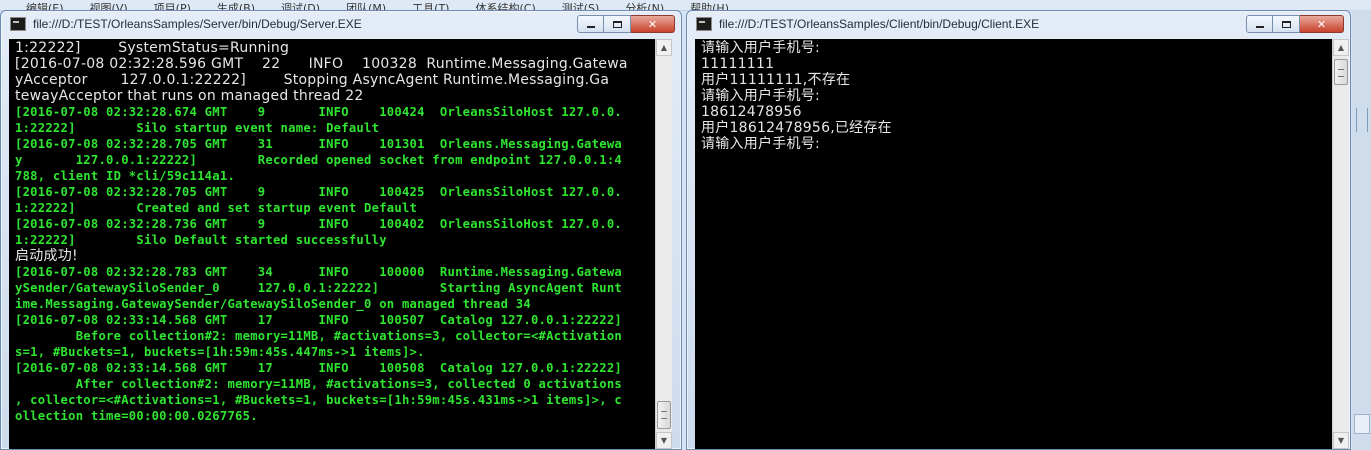  Describe the element at coordinates (776, 80) in the screenshot. I see `console-line: 用户11111111,不存在` at that location.